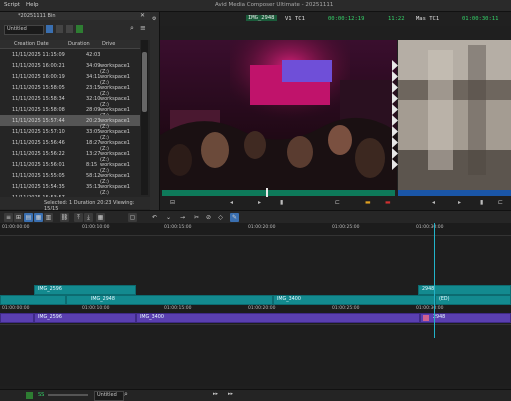  What do you see at coordinates (433, 202) in the screenshot?
I see `rec-step-back-icon: ◂` at bounding box center [433, 202].